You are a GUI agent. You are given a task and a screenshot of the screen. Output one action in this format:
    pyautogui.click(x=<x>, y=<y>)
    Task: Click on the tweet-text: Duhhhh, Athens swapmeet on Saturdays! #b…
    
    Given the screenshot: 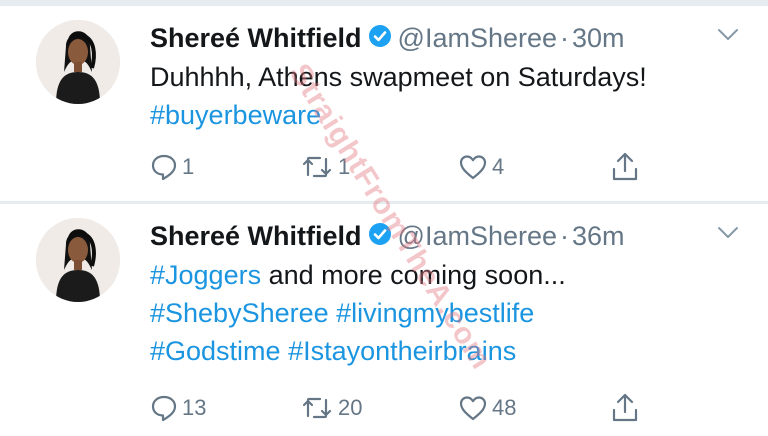 What is the action you would take?
    pyautogui.click(x=450, y=96)
    